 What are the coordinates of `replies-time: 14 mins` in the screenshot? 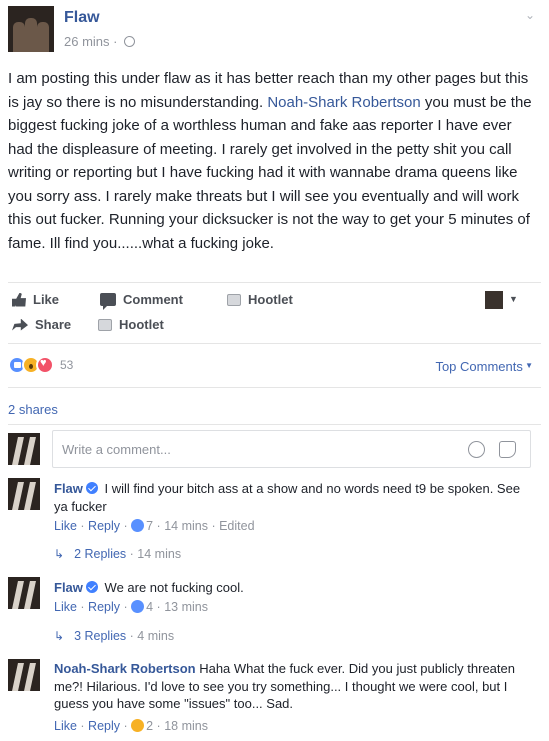 It's located at (159, 554).